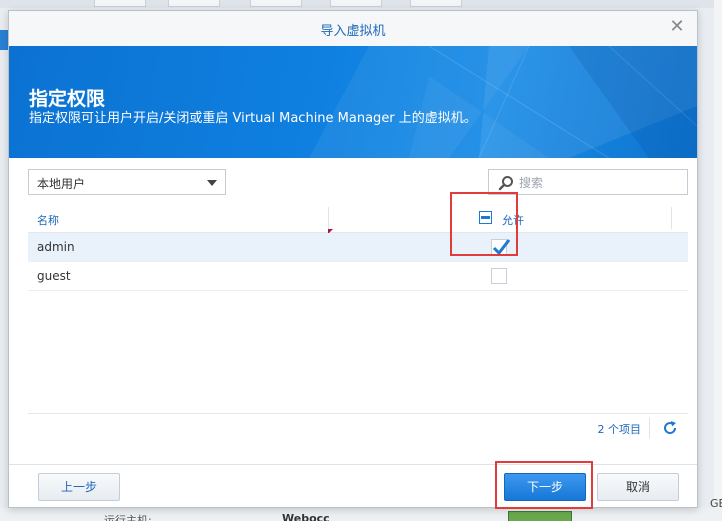 The height and width of the screenshot is (521, 722). What do you see at coordinates (499, 276) in the screenshot?
I see `allow-checkbox-guest` at bounding box center [499, 276].